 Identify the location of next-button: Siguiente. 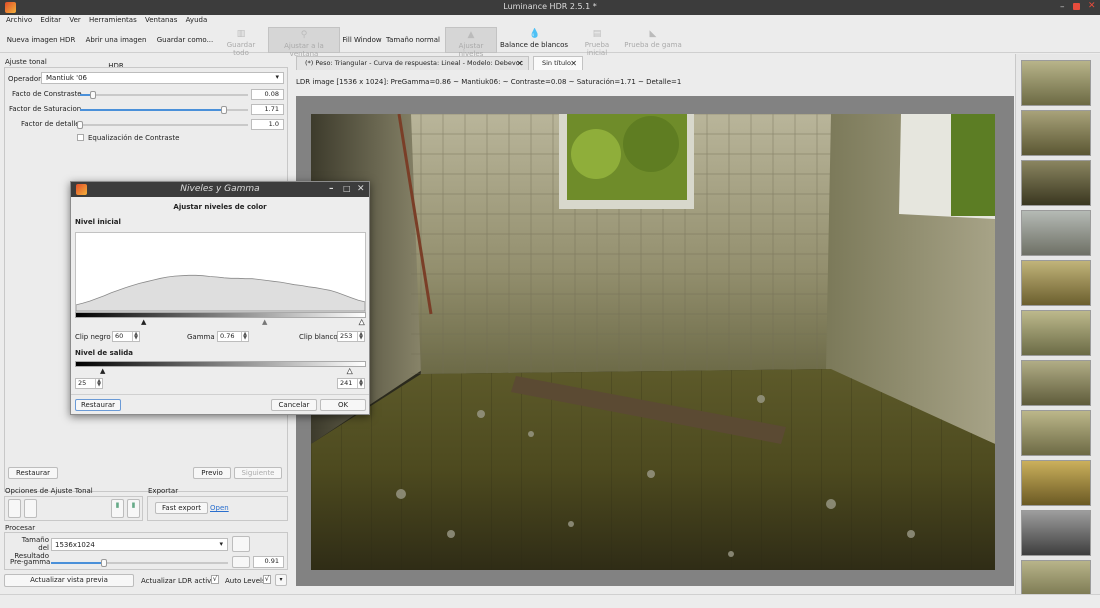
(258, 473).